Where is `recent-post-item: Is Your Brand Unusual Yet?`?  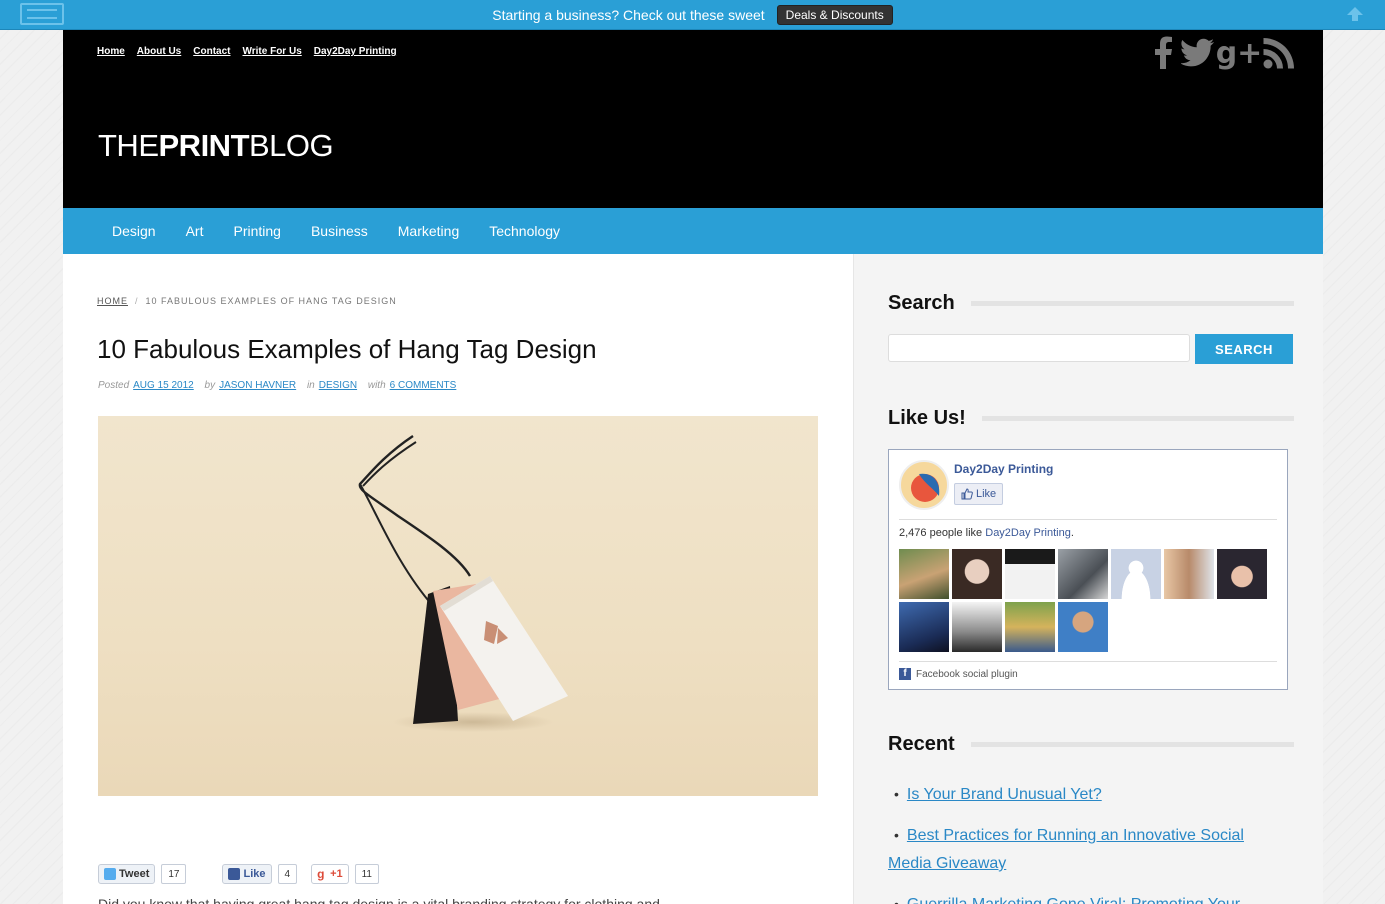
recent-post-item: Is Your Brand Unusual Yet? is located at coordinates (1088, 794).